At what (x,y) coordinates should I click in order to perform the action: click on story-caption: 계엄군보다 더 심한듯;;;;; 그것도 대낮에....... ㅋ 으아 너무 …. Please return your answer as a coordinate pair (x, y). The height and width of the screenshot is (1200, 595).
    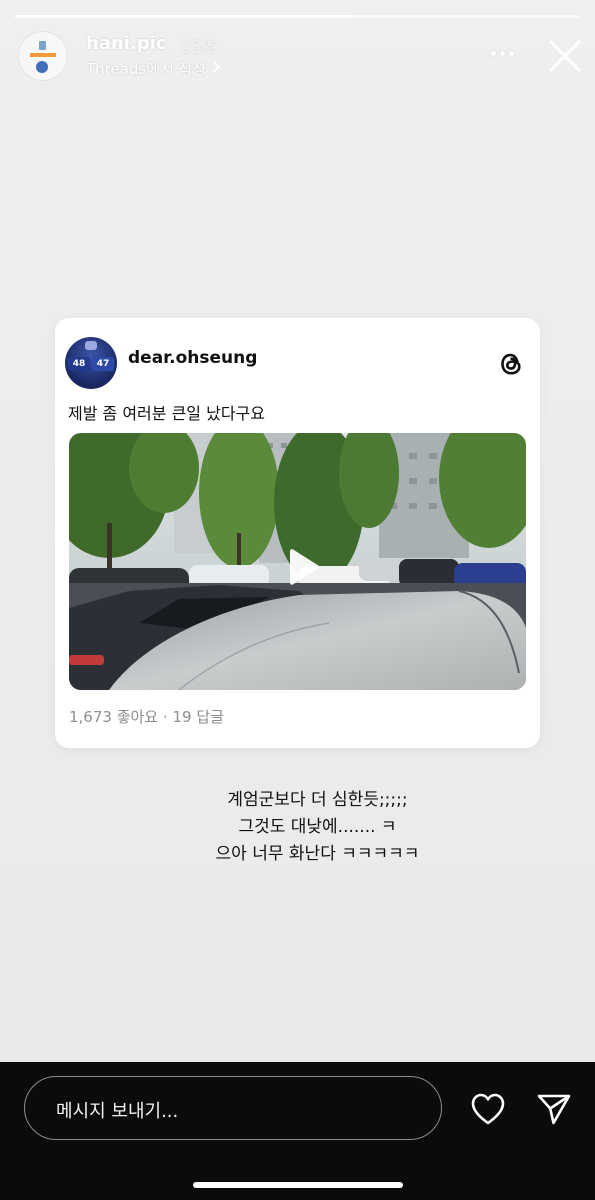
    Looking at the image, I should click on (297, 827).